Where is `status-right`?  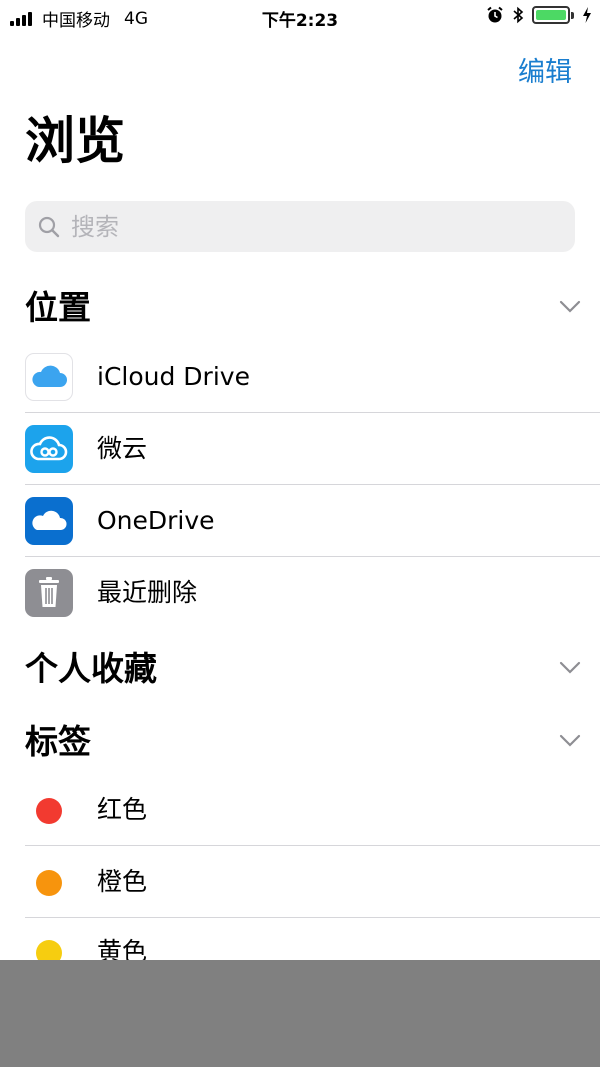
status-right is located at coordinates (535, 15).